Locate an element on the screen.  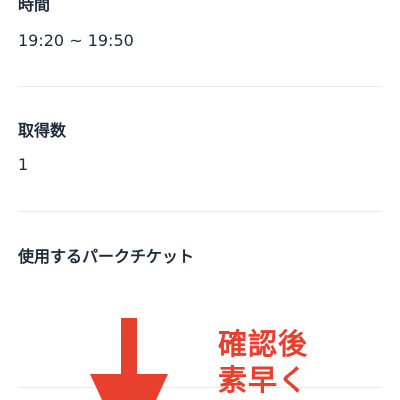
annotation-line-2: 素早く is located at coordinates (263, 380).